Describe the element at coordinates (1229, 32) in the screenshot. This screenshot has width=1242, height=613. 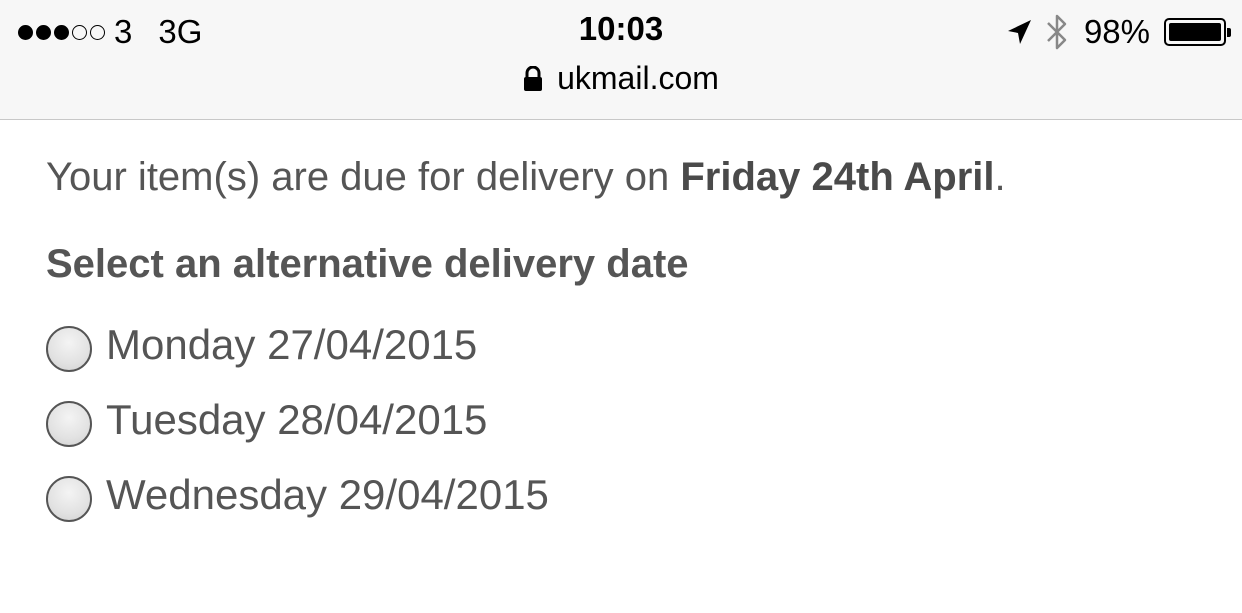
I see `battery-tip` at that location.